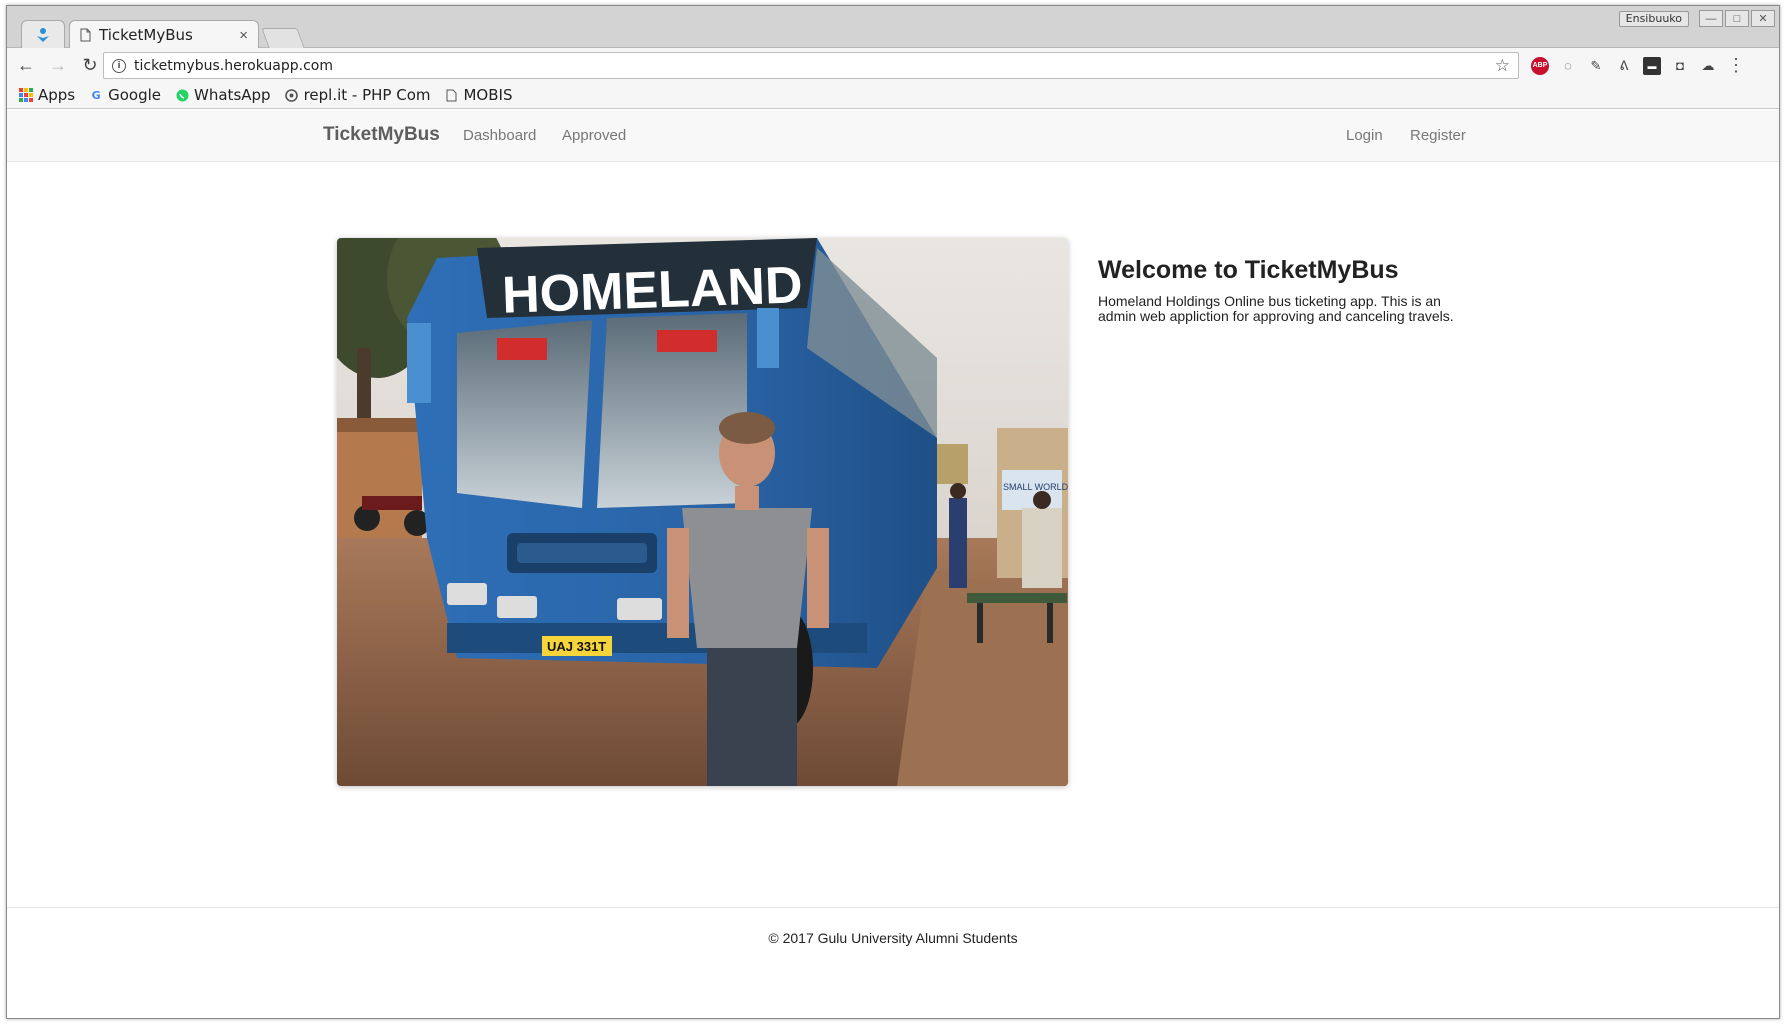  What do you see at coordinates (292, 95) in the screenshot?
I see `replit-icon` at bounding box center [292, 95].